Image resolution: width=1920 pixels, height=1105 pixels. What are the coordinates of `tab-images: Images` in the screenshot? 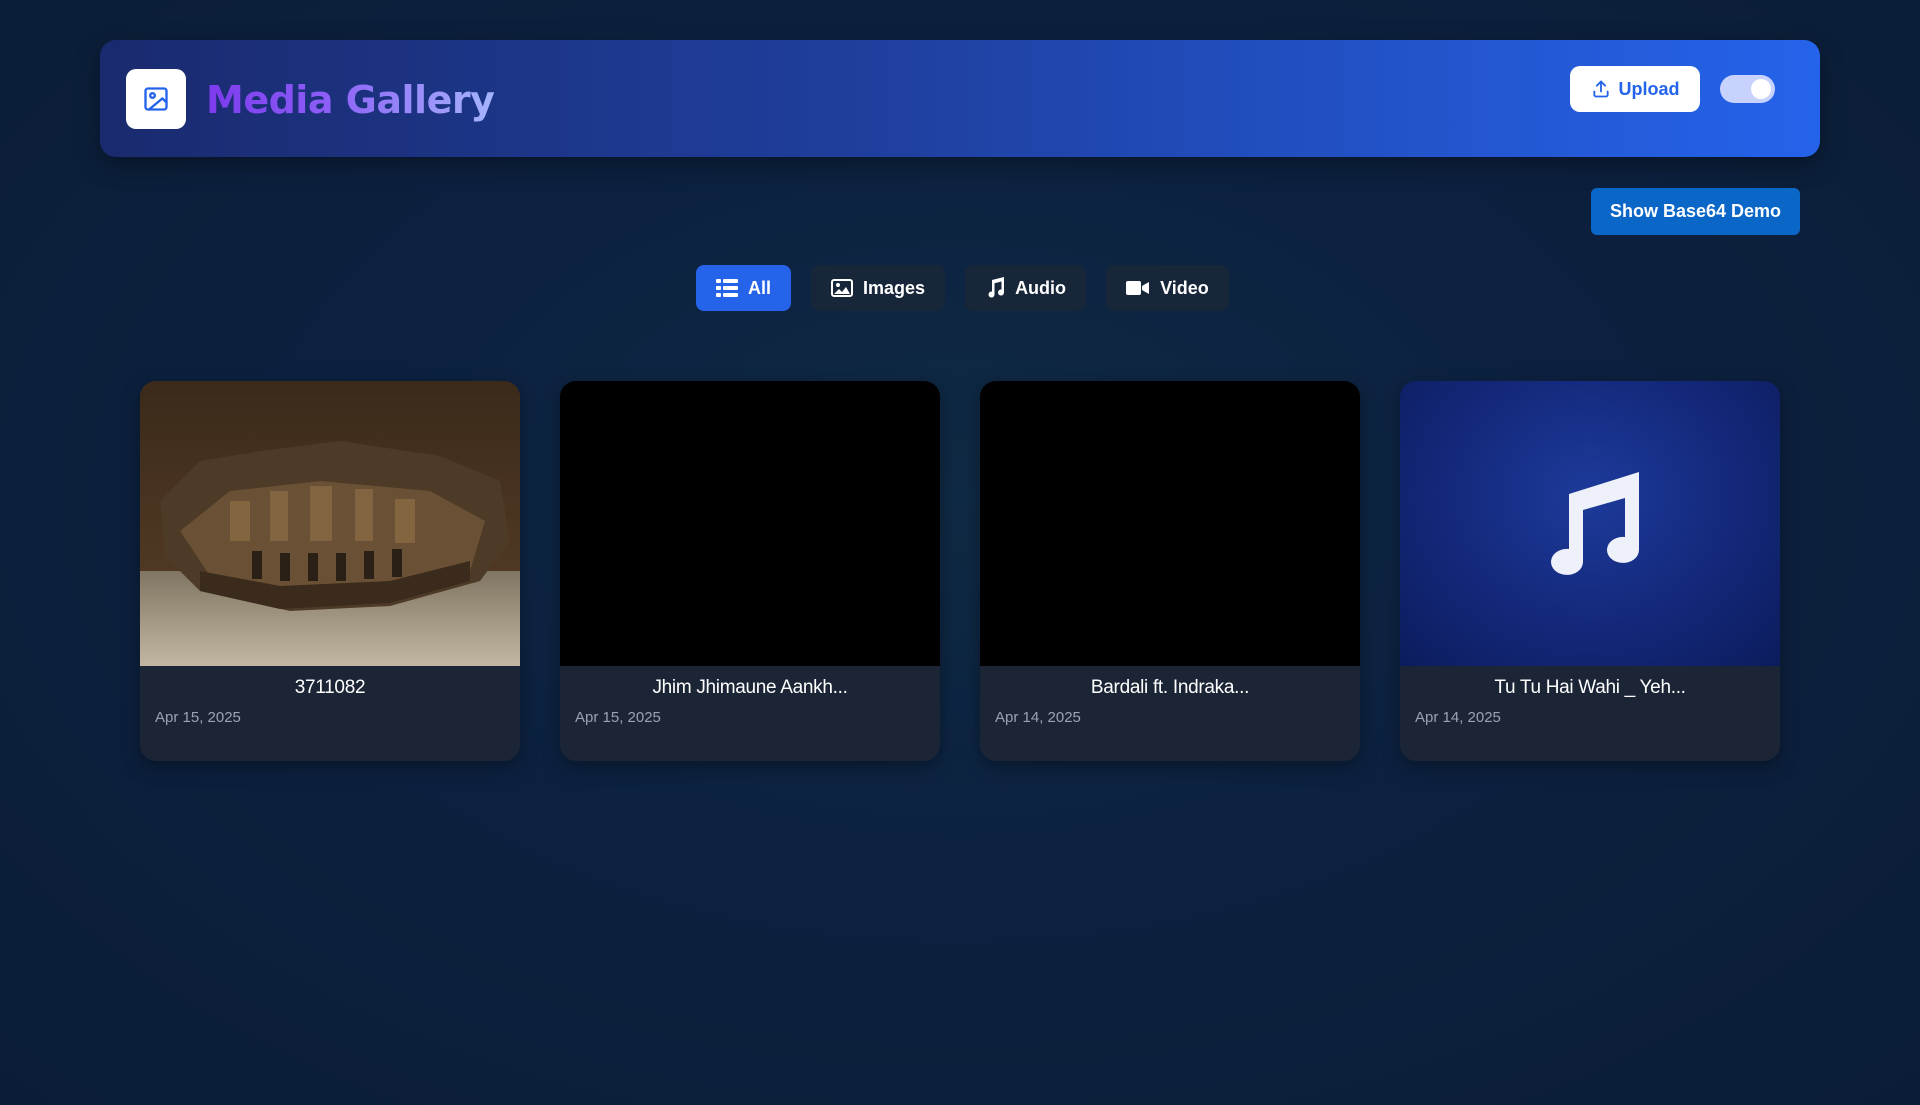 It's located at (878, 288).